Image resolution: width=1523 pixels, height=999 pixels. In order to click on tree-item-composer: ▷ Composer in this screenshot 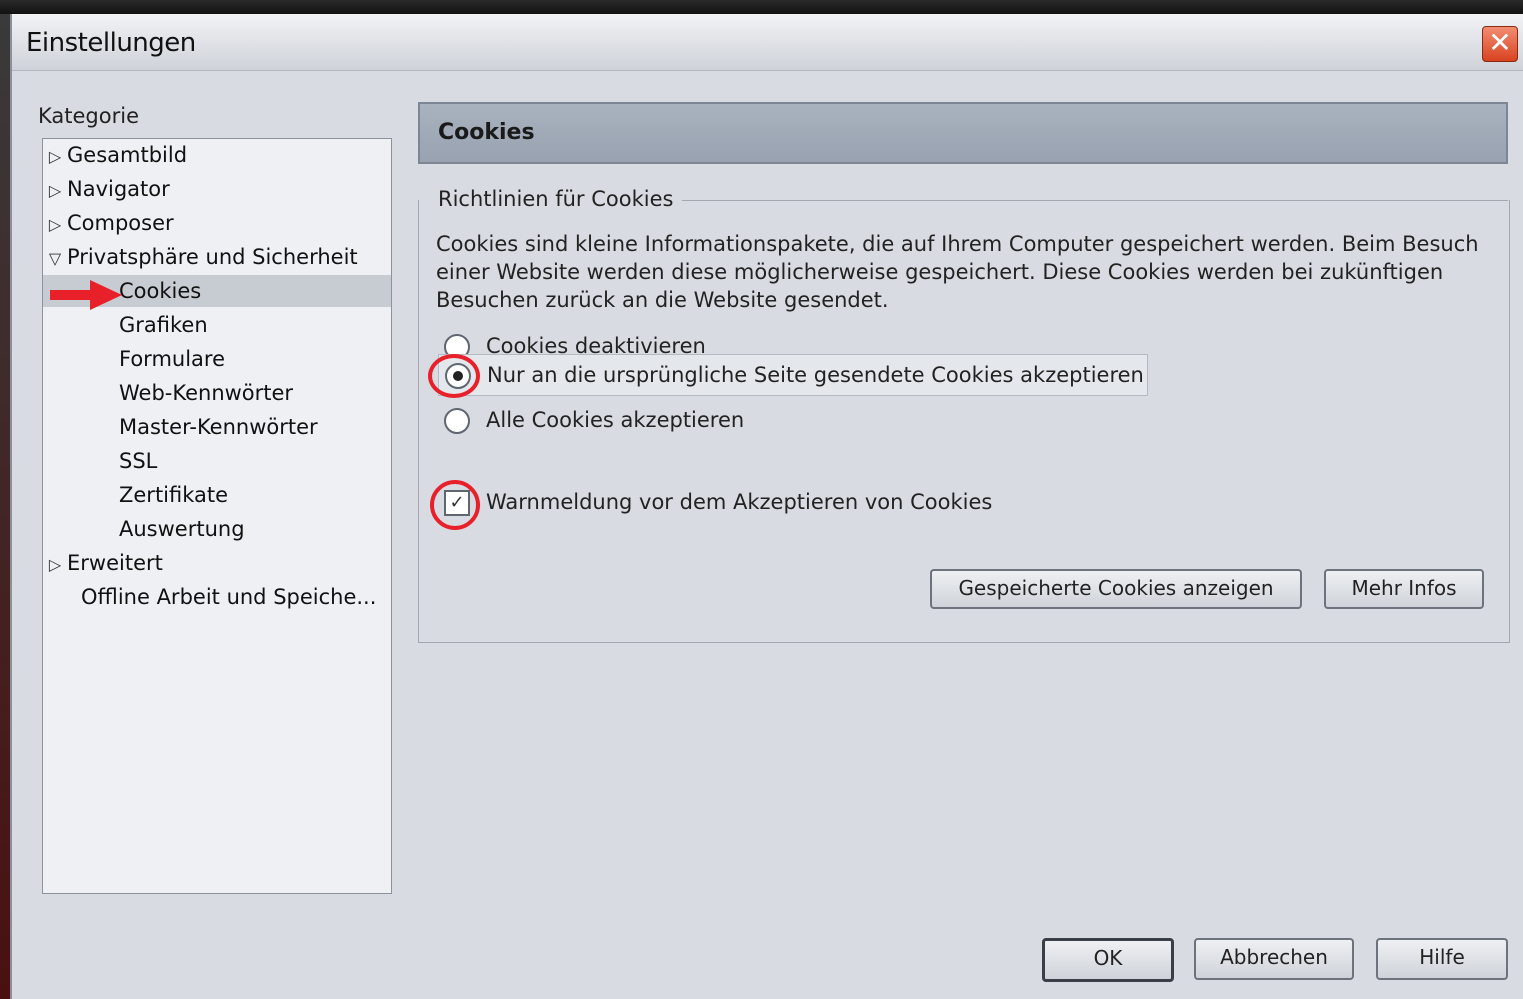, I will do `click(217, 223)`.